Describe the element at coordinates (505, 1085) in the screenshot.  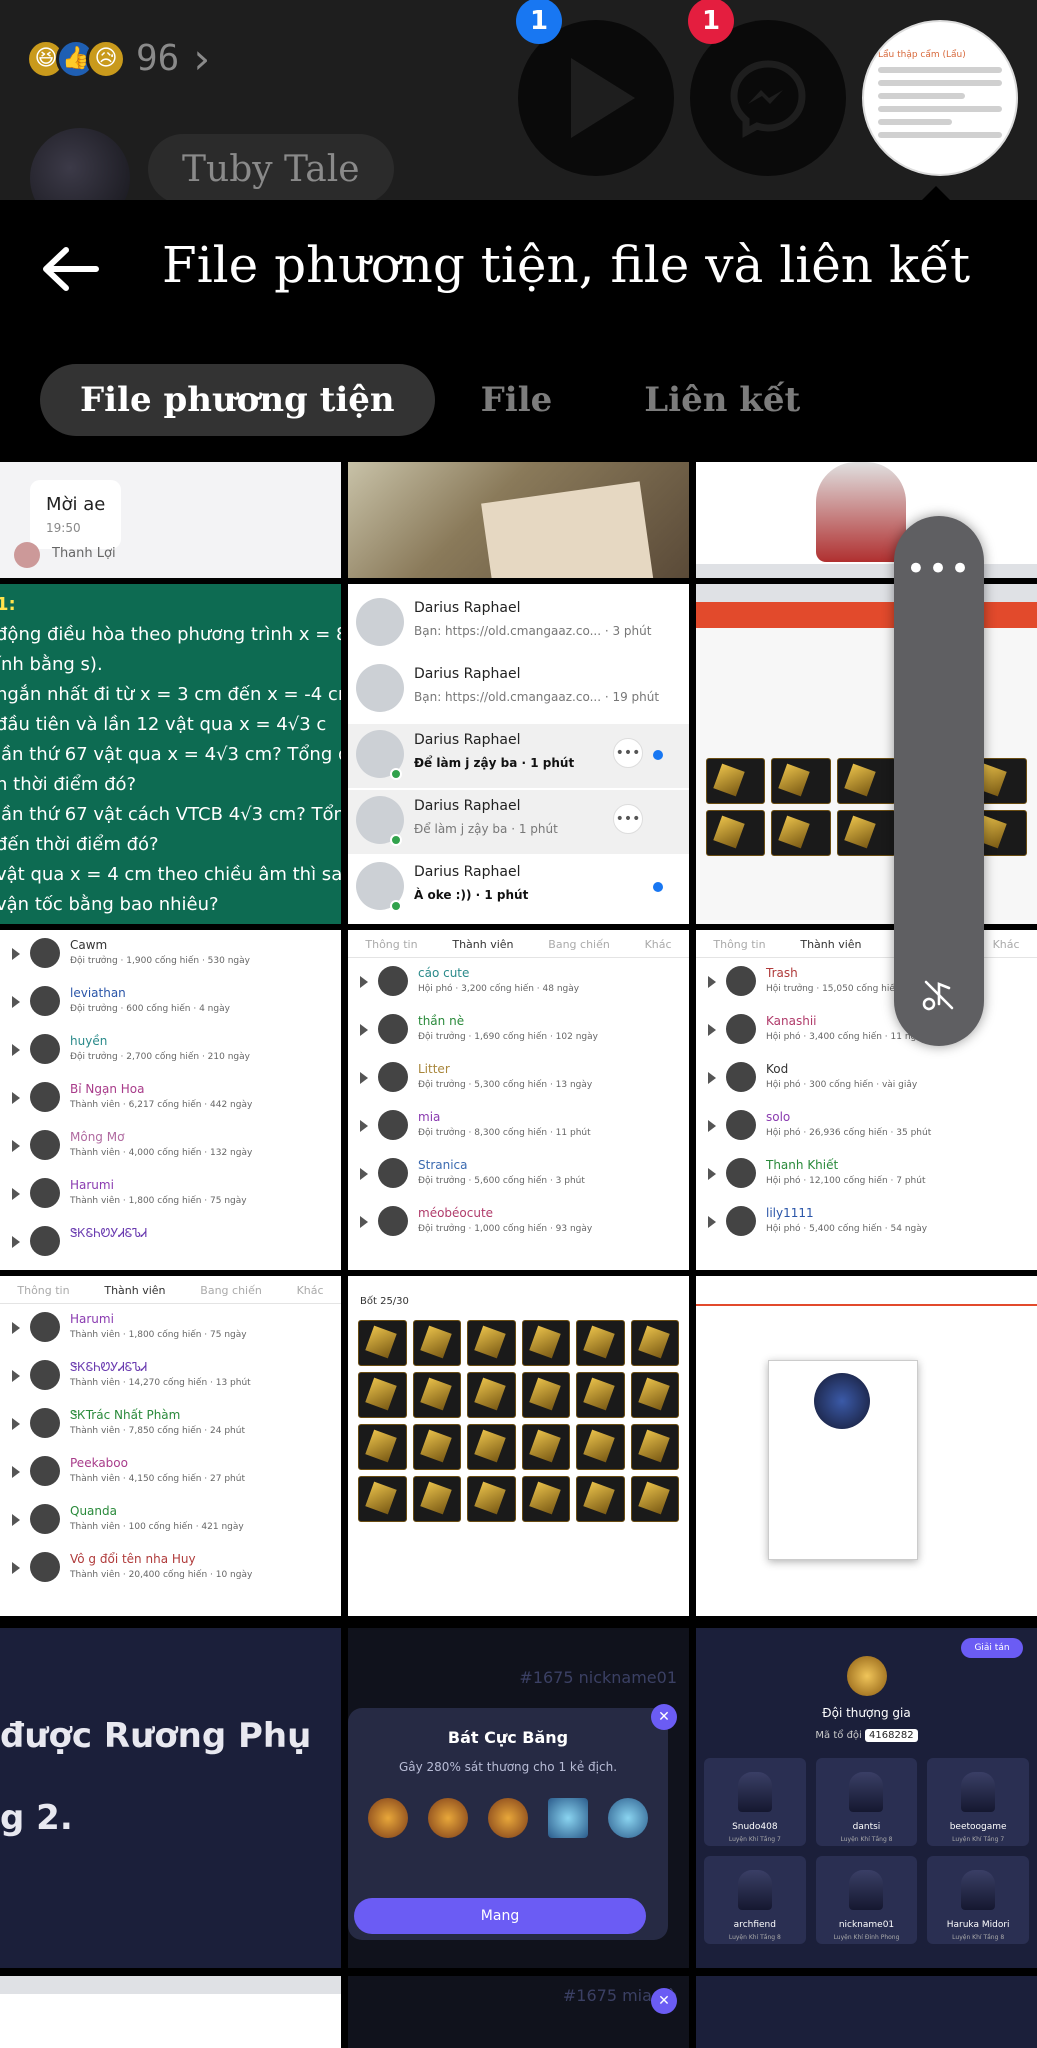
I see `member-detail: Đội trưởng · 5,300 cống hiến · 13 ngày` at that location.